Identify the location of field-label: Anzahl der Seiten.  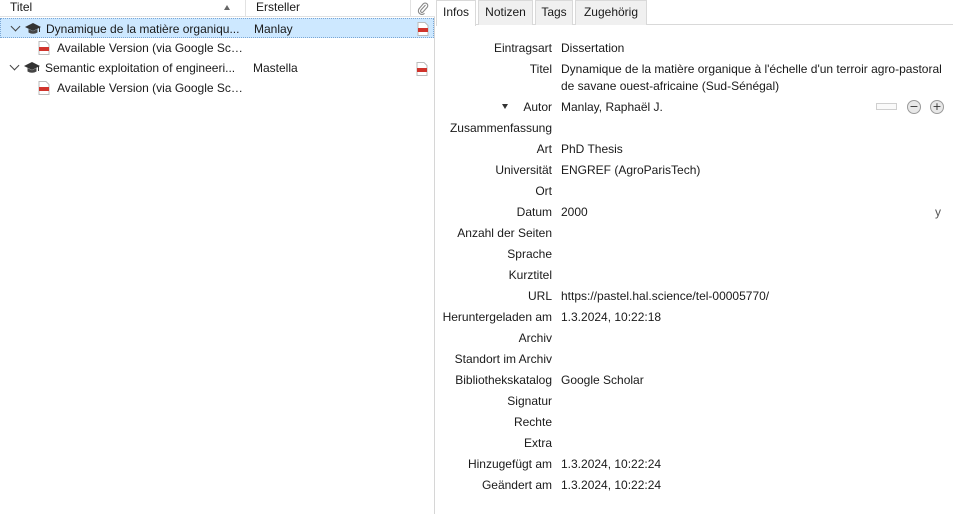
(504, 233).